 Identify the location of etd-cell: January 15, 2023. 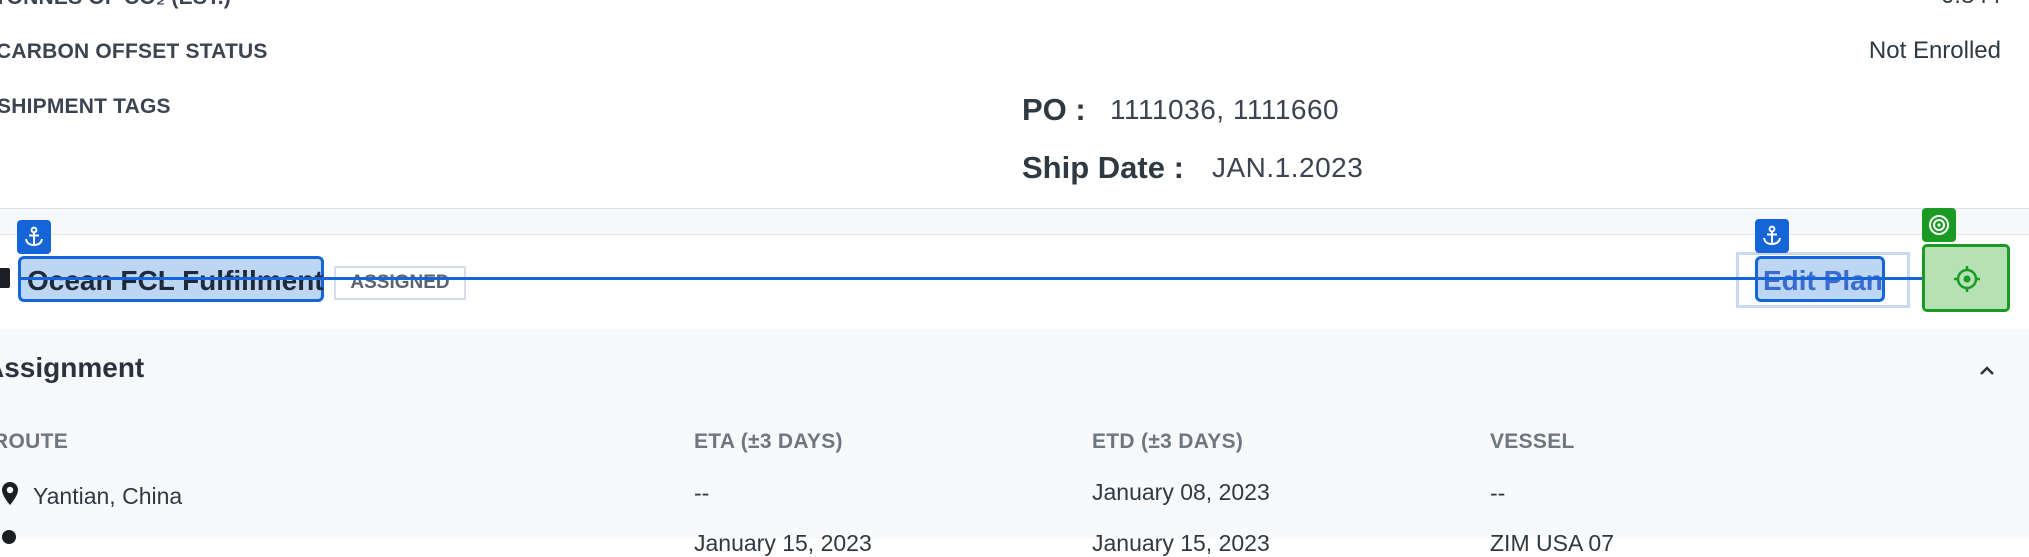
(1181, 543).